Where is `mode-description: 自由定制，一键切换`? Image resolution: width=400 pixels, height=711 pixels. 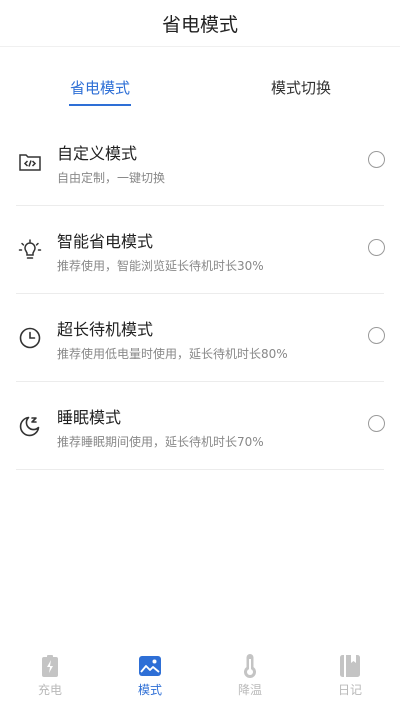
mode-description: 自由定制，一键切换 is located at coordinates (111, 178).